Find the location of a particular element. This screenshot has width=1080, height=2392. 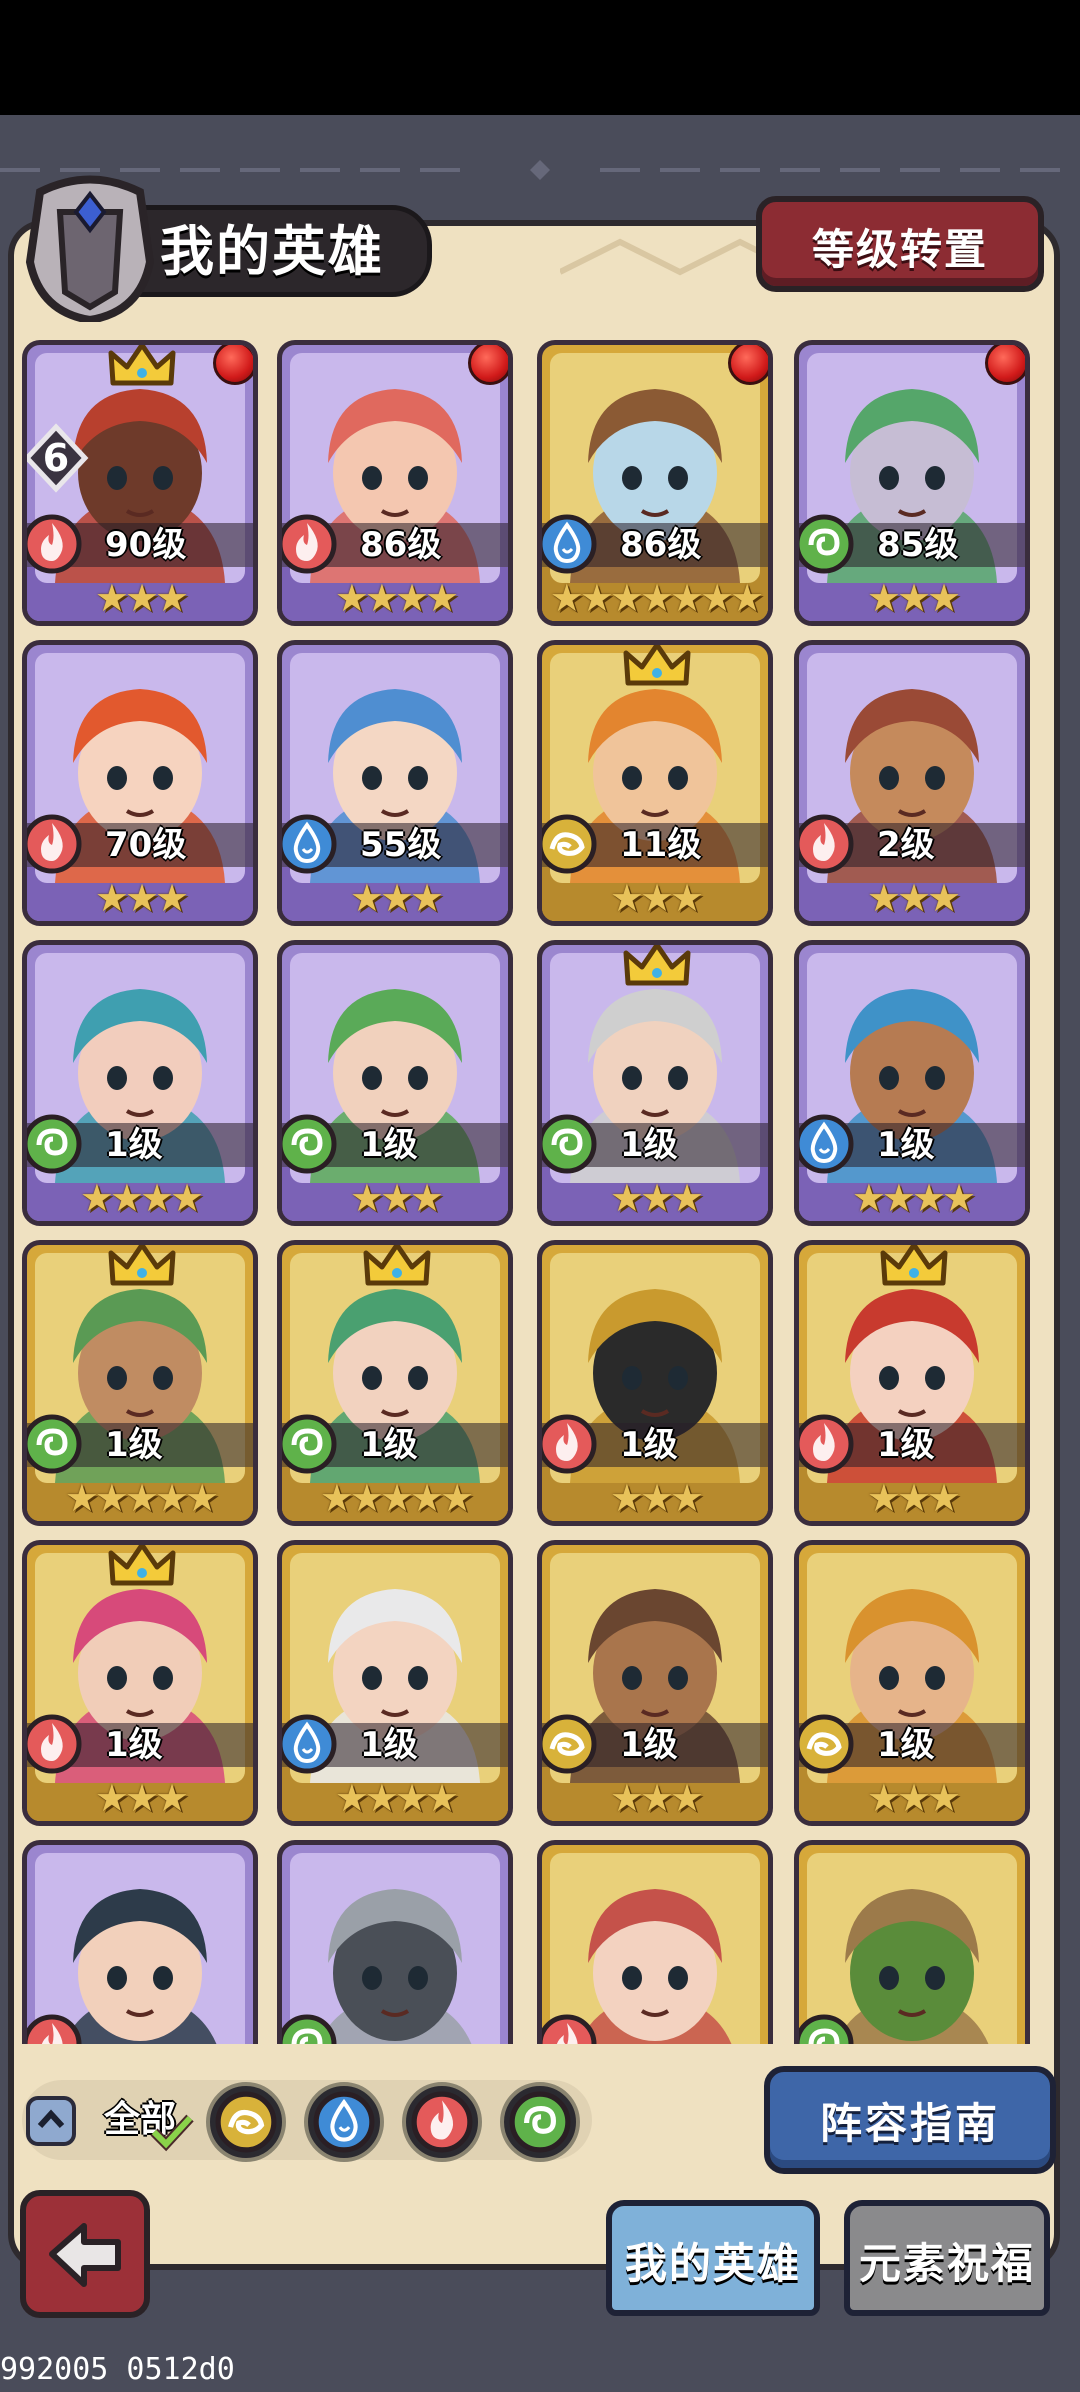

hero-card: 55级 ★★★ is located at coordinates (395, 783).